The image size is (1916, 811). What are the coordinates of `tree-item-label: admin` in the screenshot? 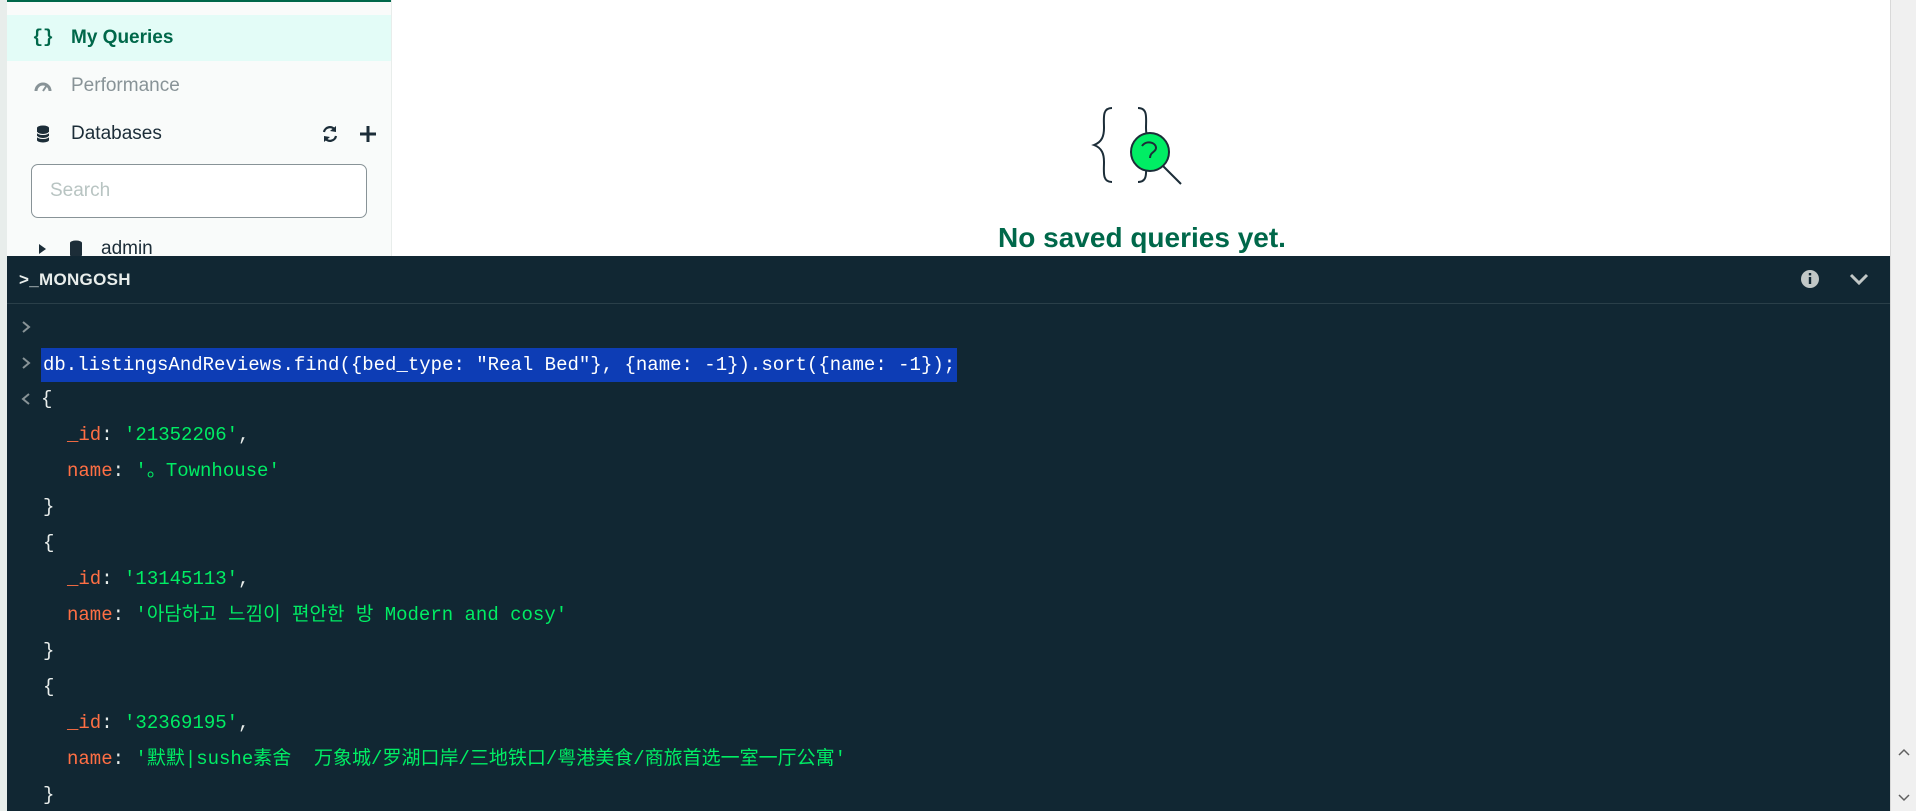 It's located at (127, 247).